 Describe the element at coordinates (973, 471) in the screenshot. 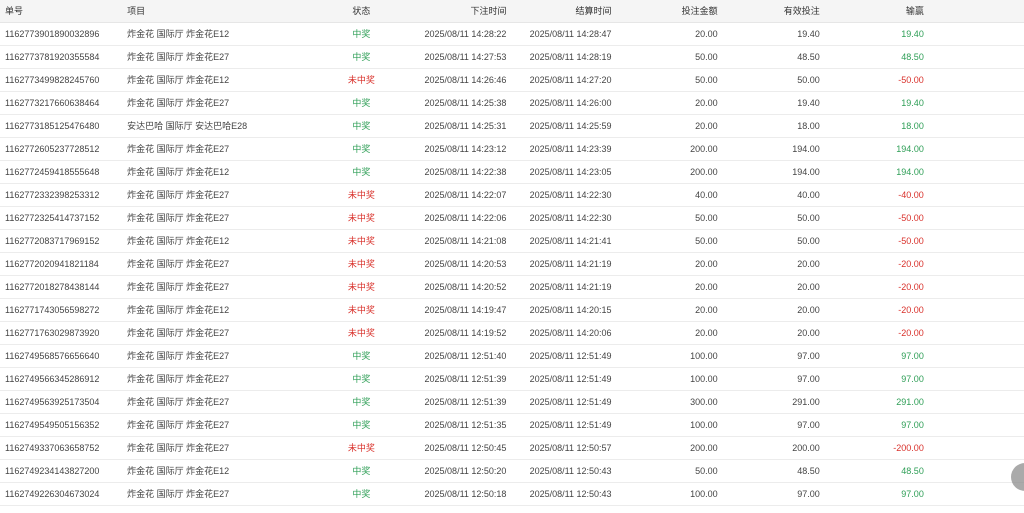

I see `cell-rebate: 0.26` at that location.